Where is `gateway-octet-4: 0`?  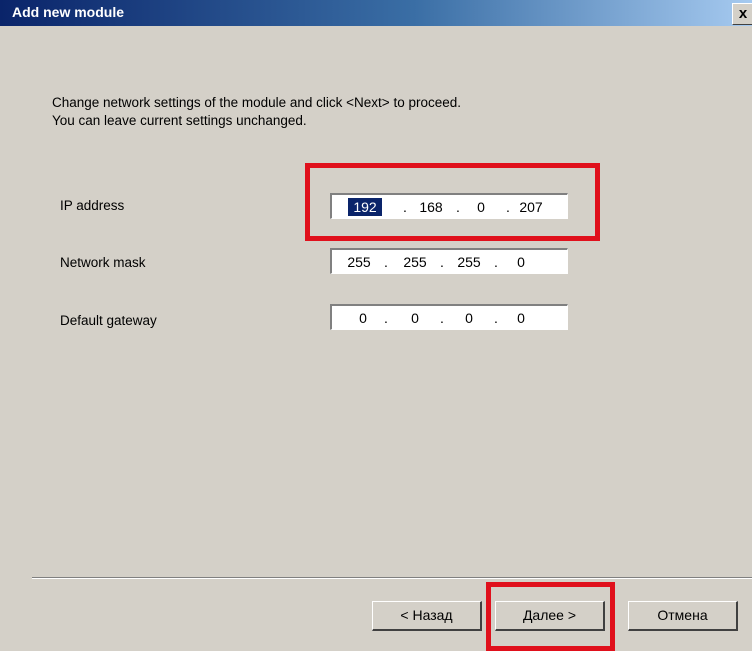
gateway-octet-4: 0 is located at coordinates (521, 318).